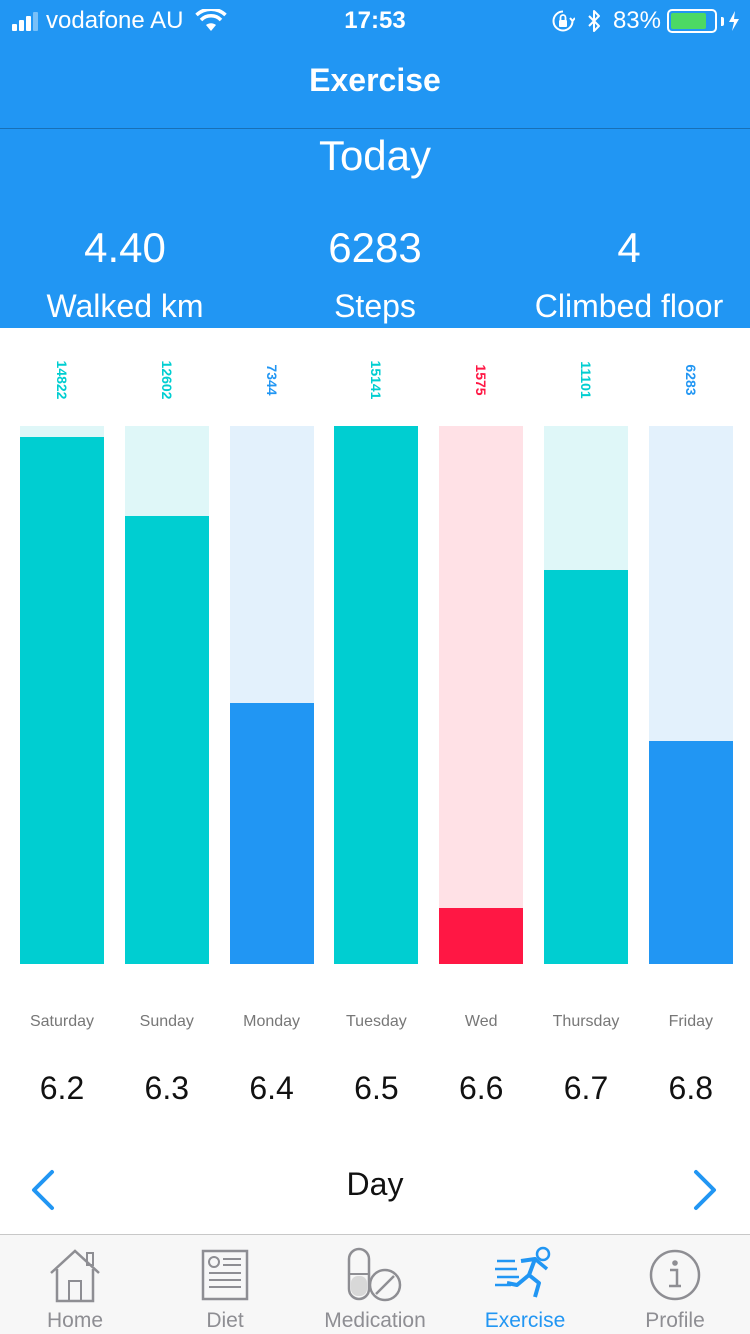  I want to click on date-label: 6.7, so click(586, 1088).